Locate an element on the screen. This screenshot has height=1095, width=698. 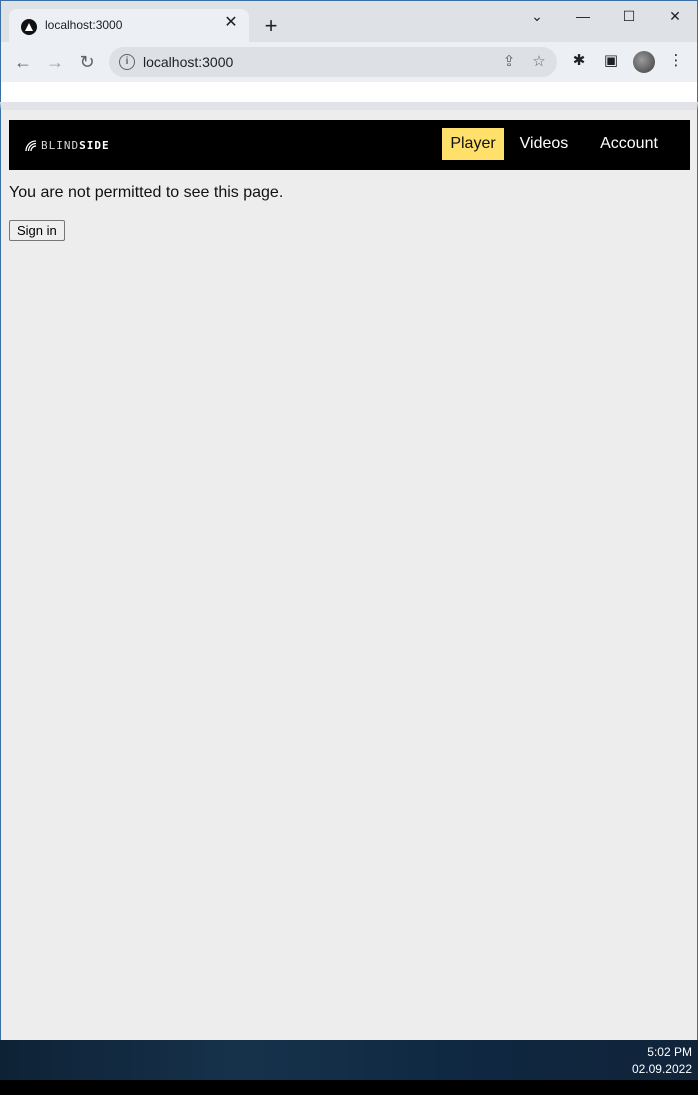
clock-date: 02.09.2022 is located at coordinates (661, 1069).